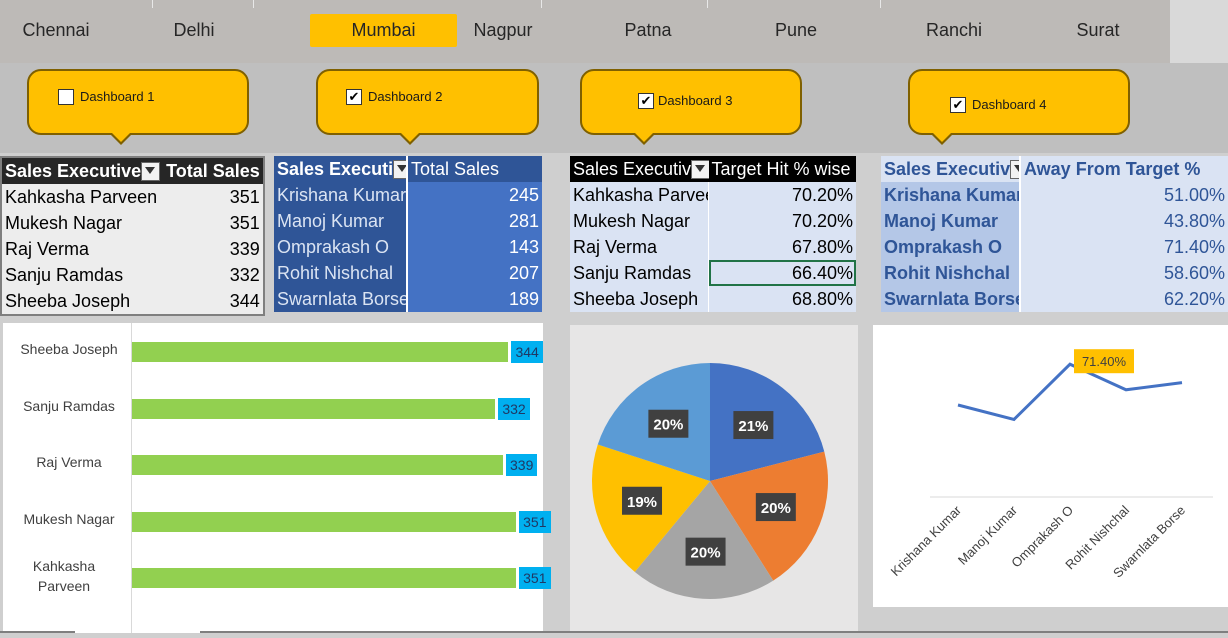 The height and width of the screenshot is (638, 1228). I want to click on pie-data-label: 19%, so click(642, 500).